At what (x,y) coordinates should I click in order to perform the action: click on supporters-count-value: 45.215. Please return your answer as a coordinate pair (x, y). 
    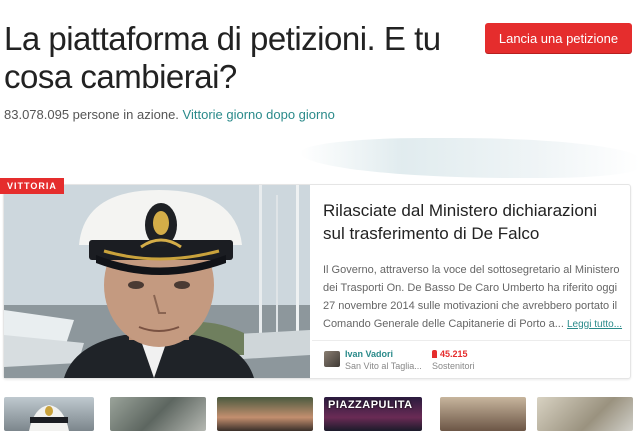
    Looking at the image, I should click on (454, 354).